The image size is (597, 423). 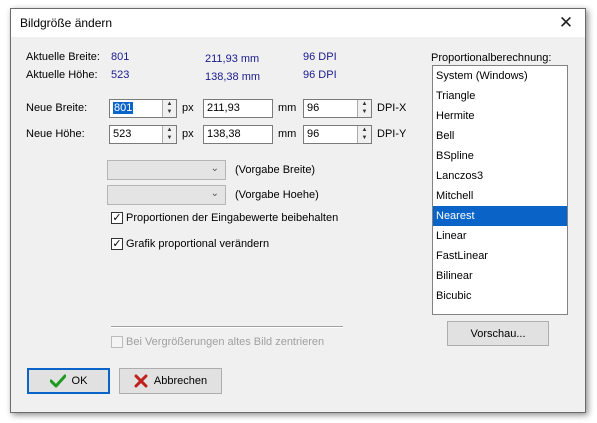 I want to click on list-item: Hermite, so click(x=500, y=116).